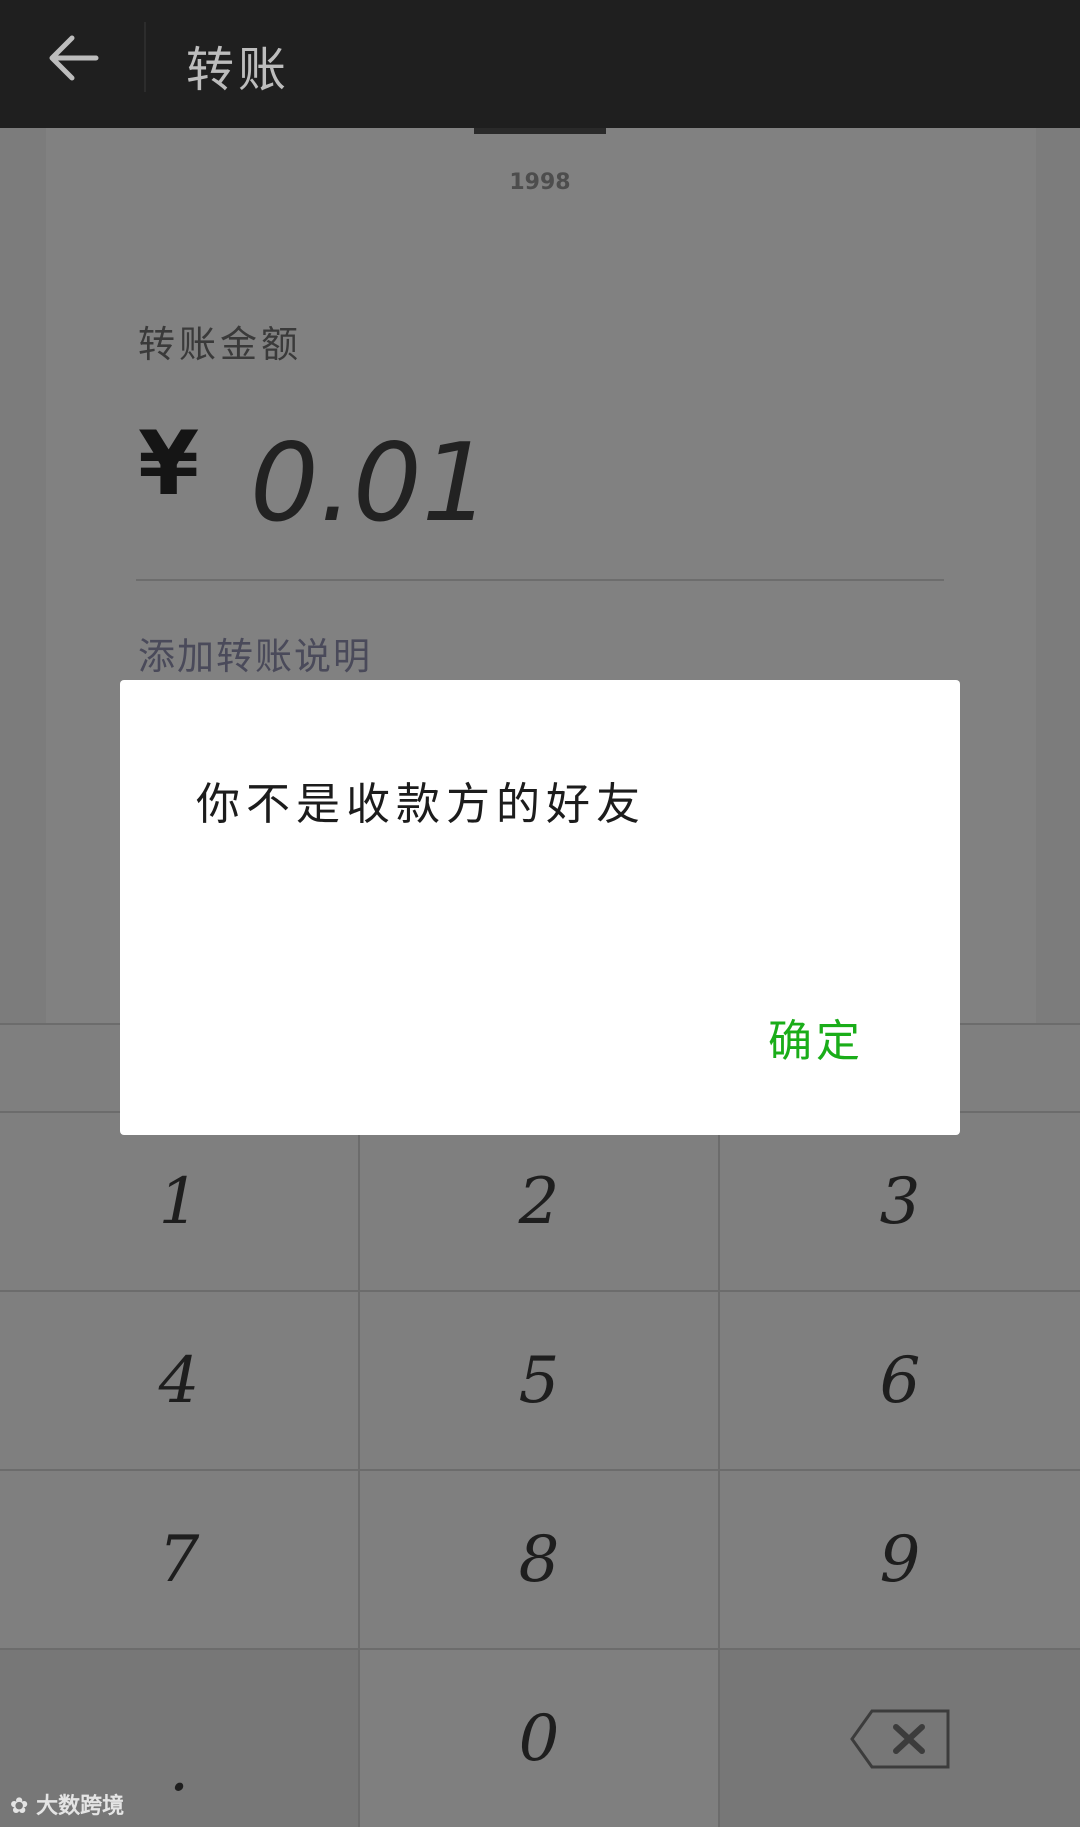 Image resolution: width=1080 pixels, height=1827 pixels. Describe the element at coordinates (145, 57) in the screenshot. I see `top-bar-divider` at that location.